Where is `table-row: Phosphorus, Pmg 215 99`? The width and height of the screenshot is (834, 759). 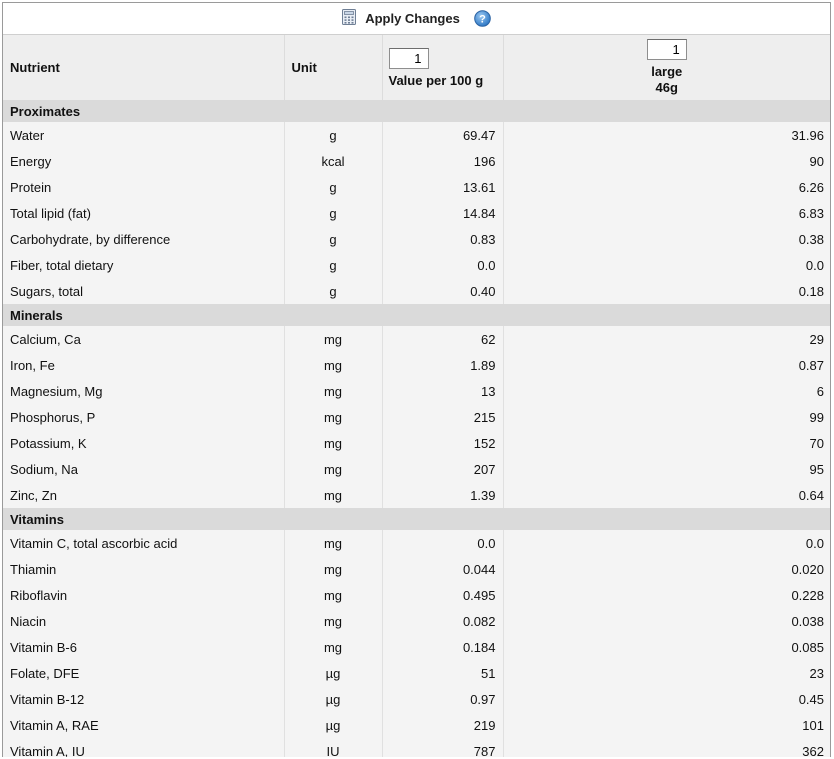 table-row: Phosphorus, Pmg 215 99 is located at coordinates (416, 417).